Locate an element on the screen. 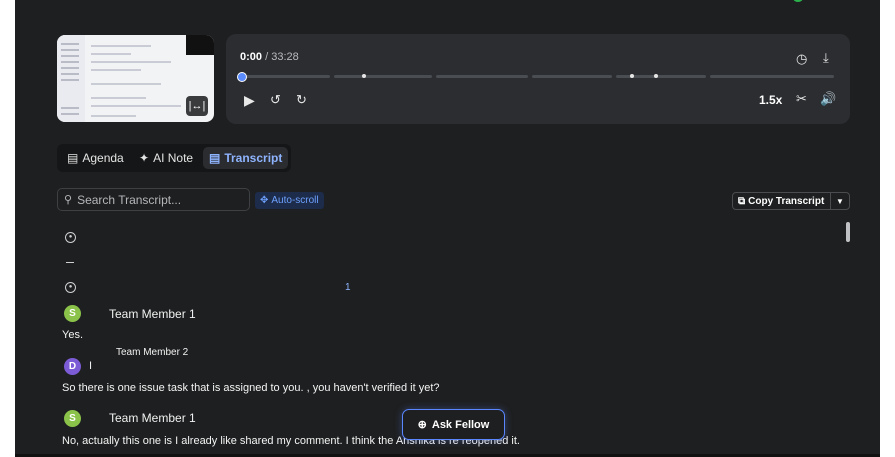 The image size is (895, 457). scissors-icon: ✂ is located at coordinates (801, 98).